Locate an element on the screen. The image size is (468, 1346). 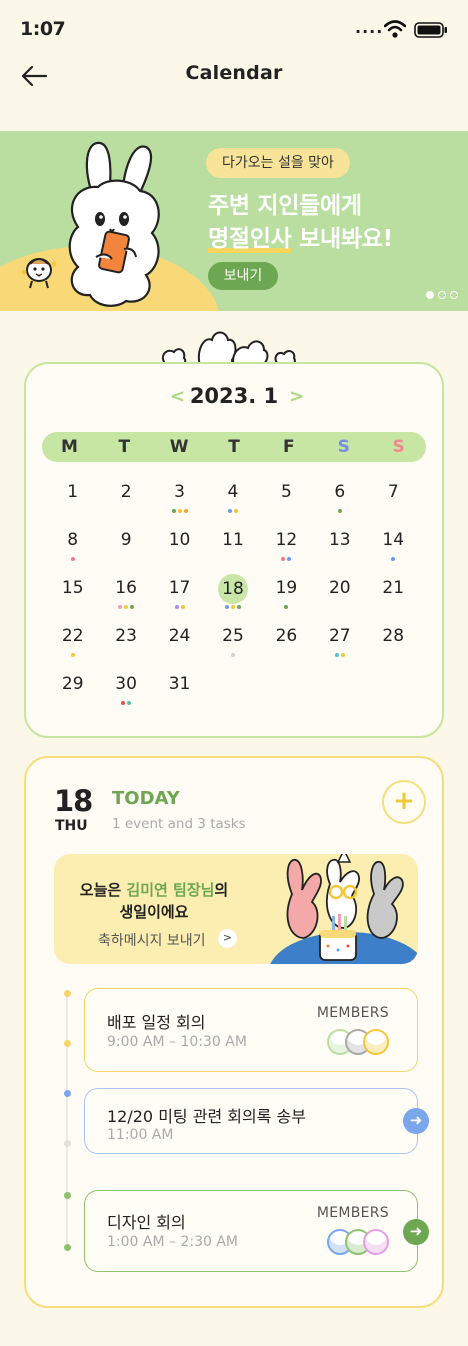
calendar-day: 24 is located at coordinates (179, 646).